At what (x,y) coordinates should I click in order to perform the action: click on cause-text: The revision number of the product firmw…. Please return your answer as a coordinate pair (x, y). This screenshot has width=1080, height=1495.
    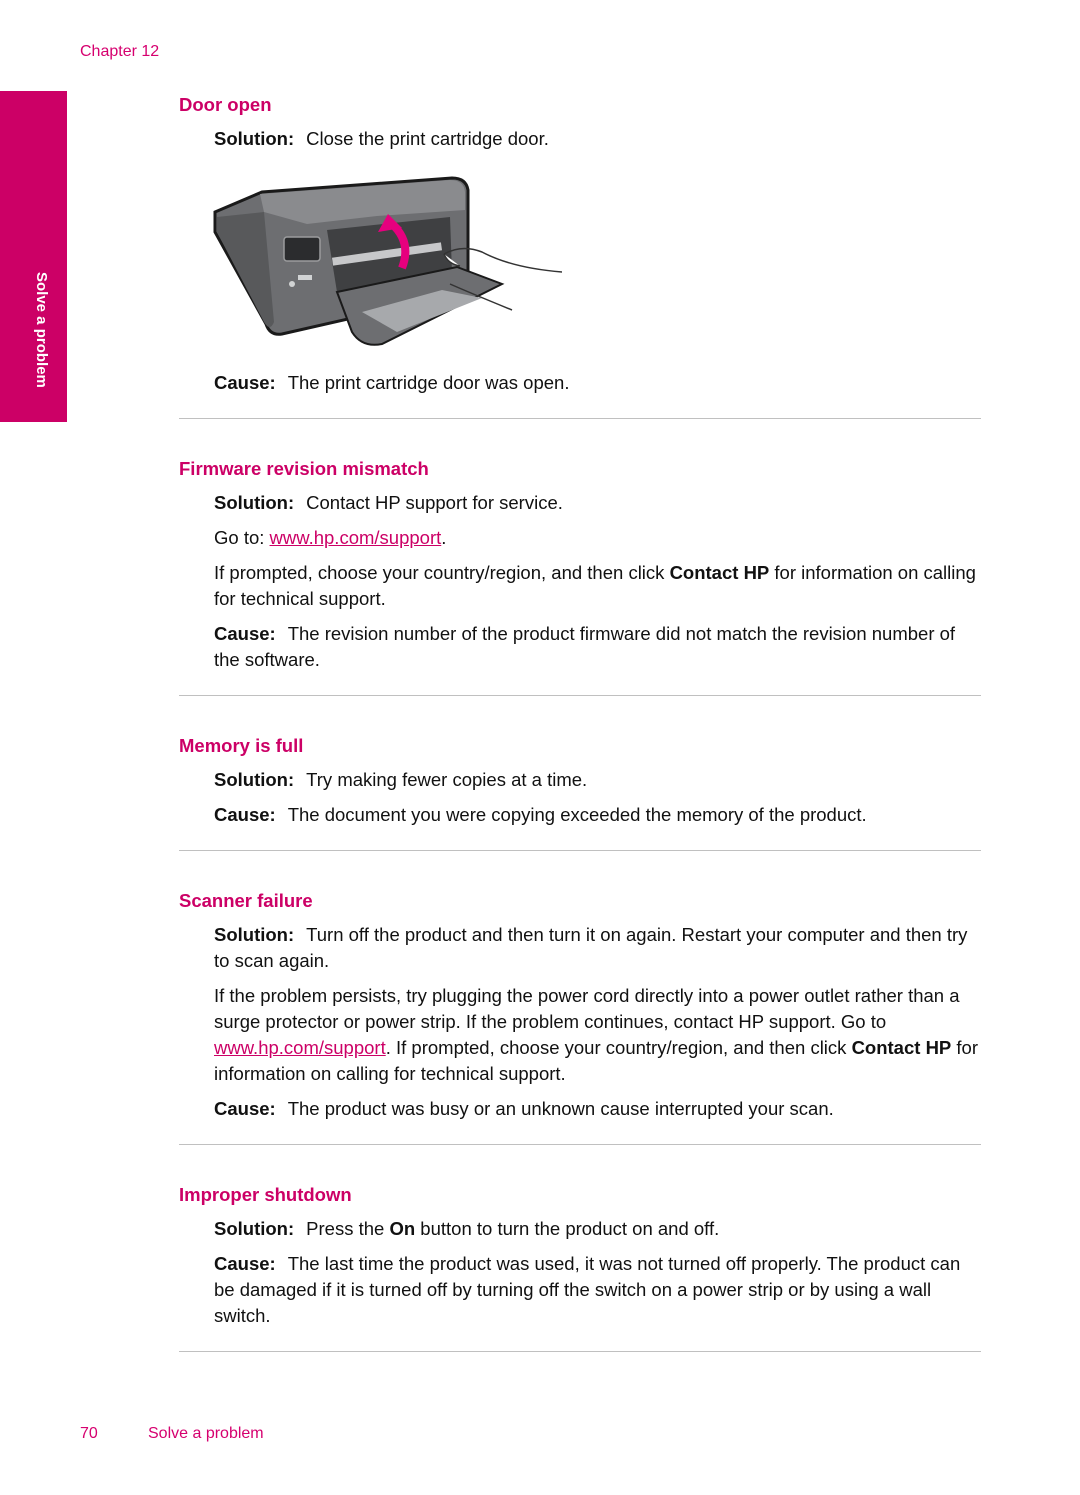
    Looking at the image, I should click on (585, 646).